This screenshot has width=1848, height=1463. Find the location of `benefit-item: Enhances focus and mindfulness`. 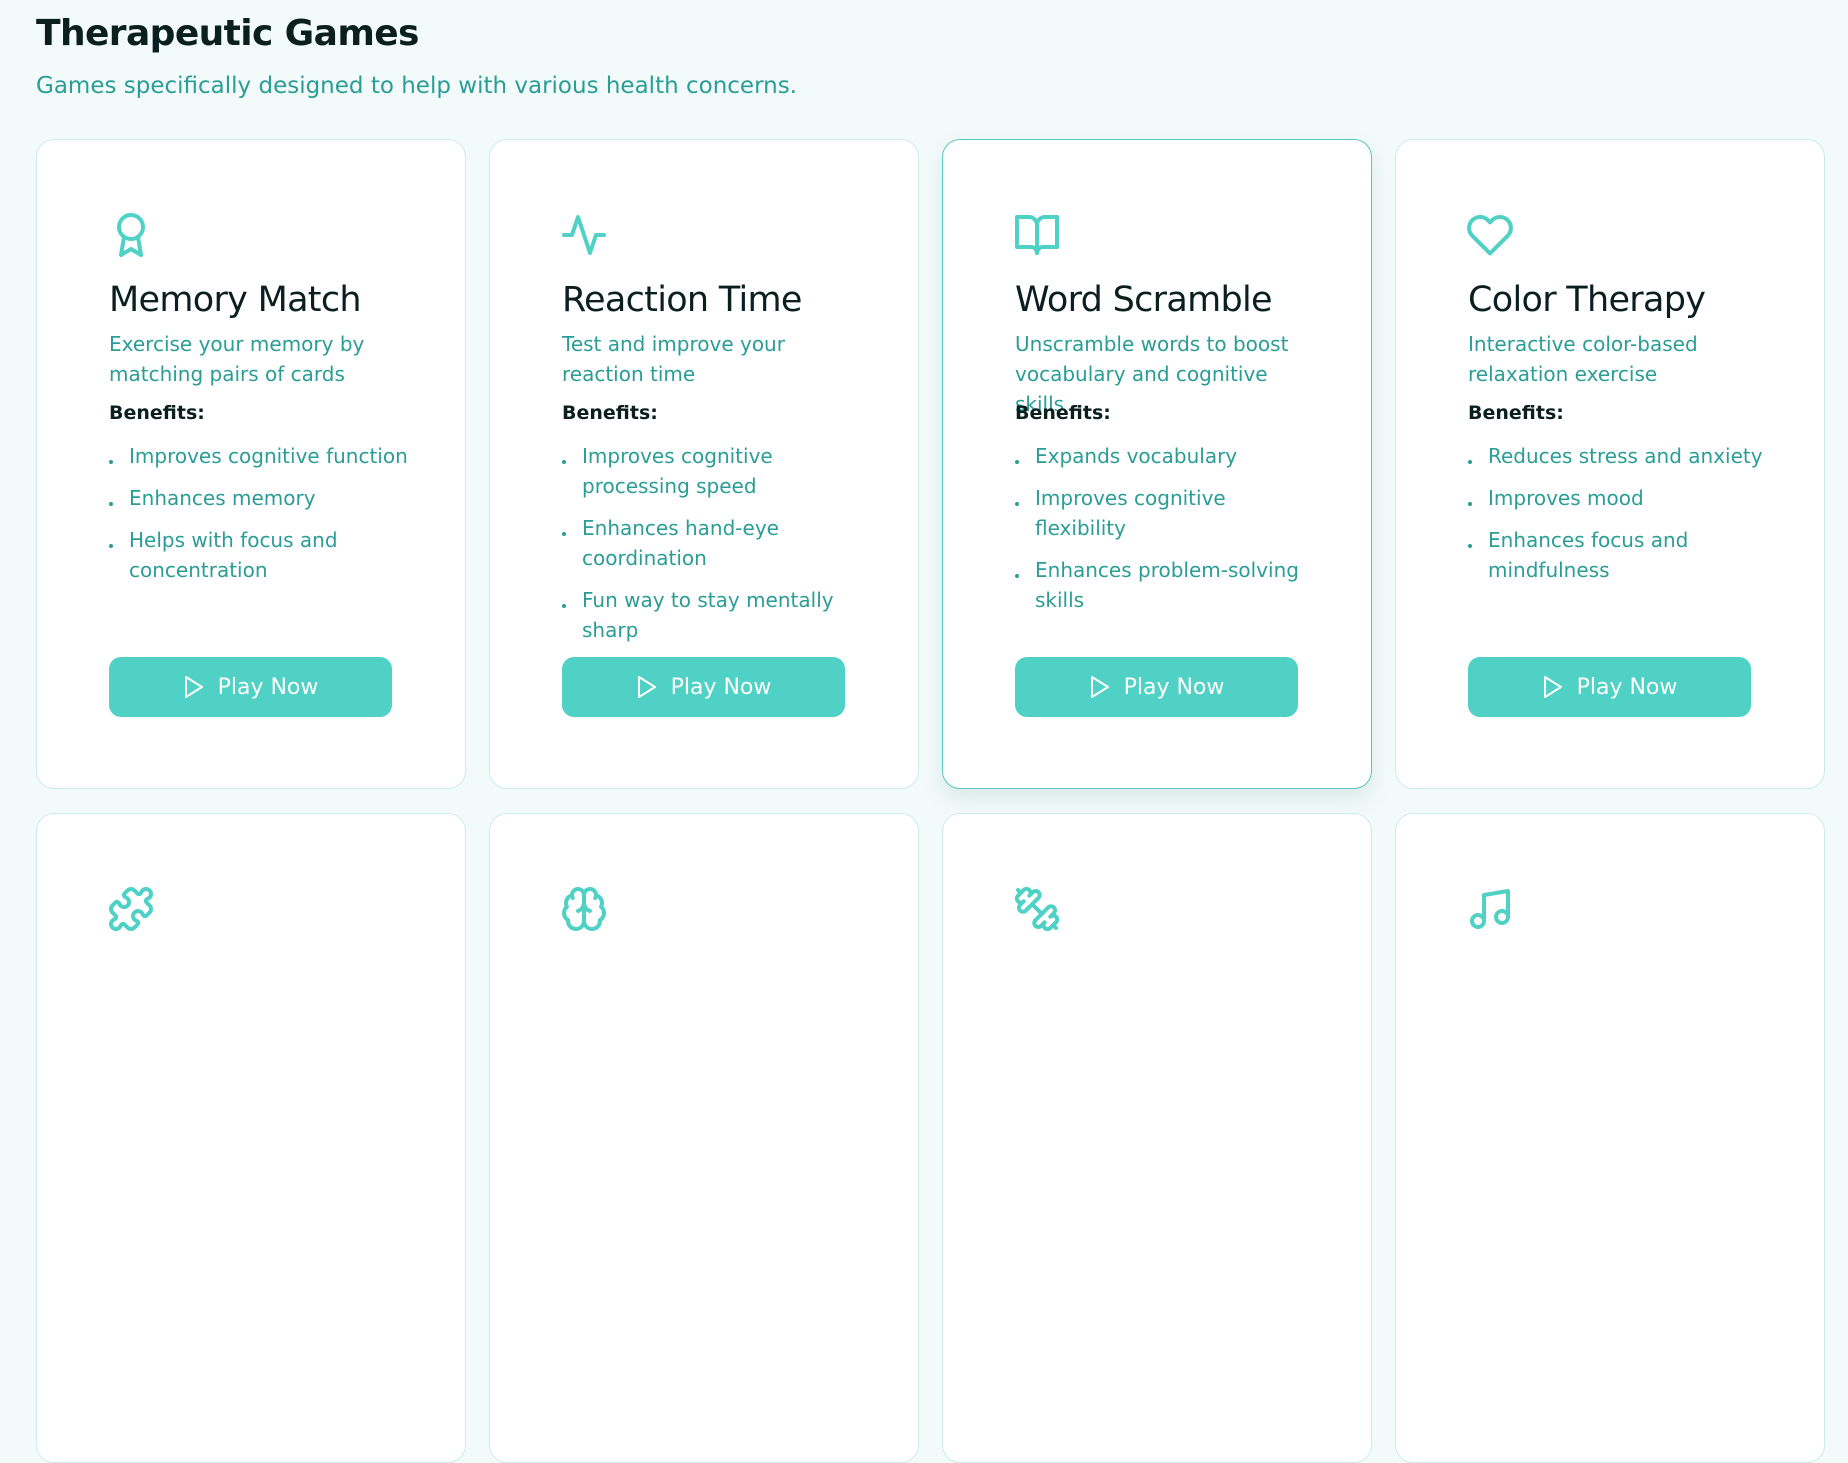

benefit-item: Enhances focus and mindfulness is located at coordinates (1618, 555).